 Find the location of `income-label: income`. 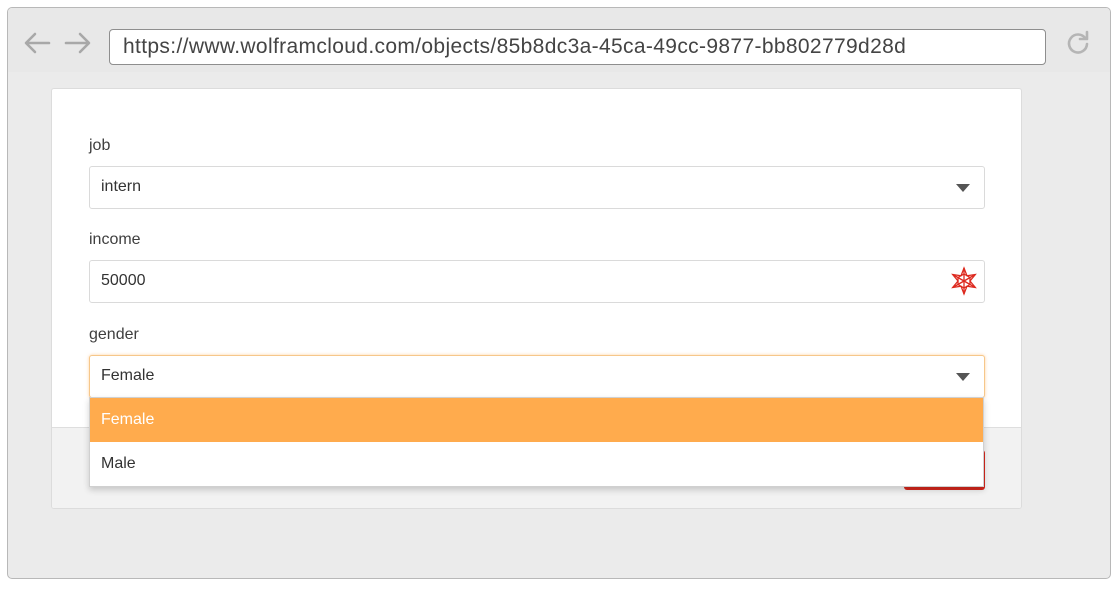

income-label: income is located at coordinates (115, 239).